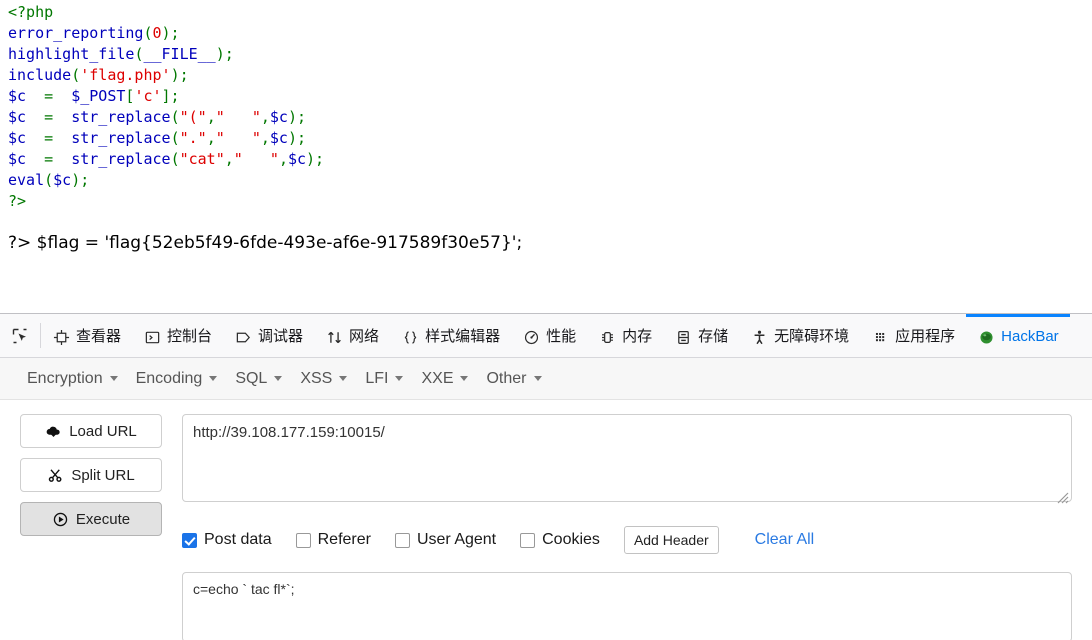 This screenshot has height=640, width=1092. Describe the element at coordinates (879, 336) in the screenshot. I see `application-icon` at that location.